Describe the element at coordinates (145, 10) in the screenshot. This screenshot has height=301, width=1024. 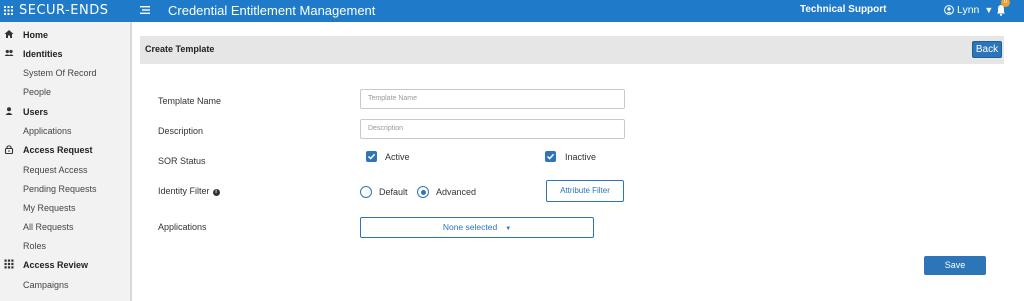
I see `hamburger-menu-icon` at that location.